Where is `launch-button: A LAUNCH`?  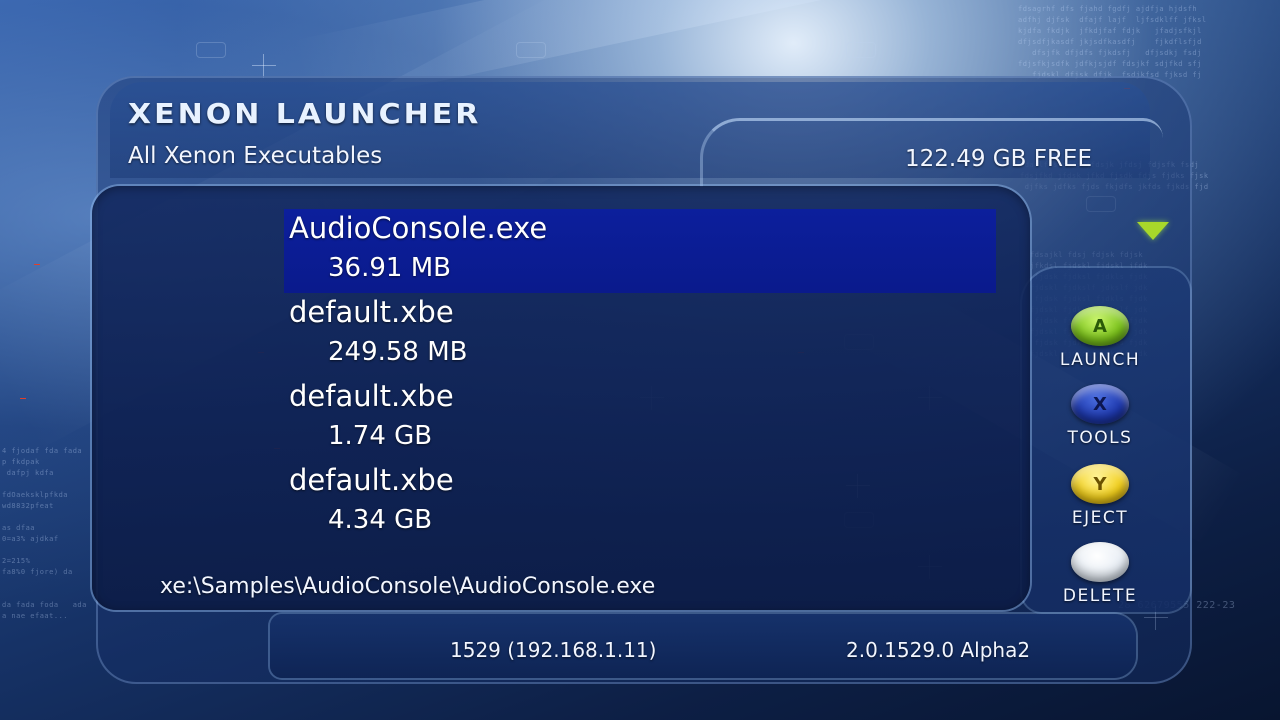 launch-button: A LAUNCH is located at coordinates (1100, 338).